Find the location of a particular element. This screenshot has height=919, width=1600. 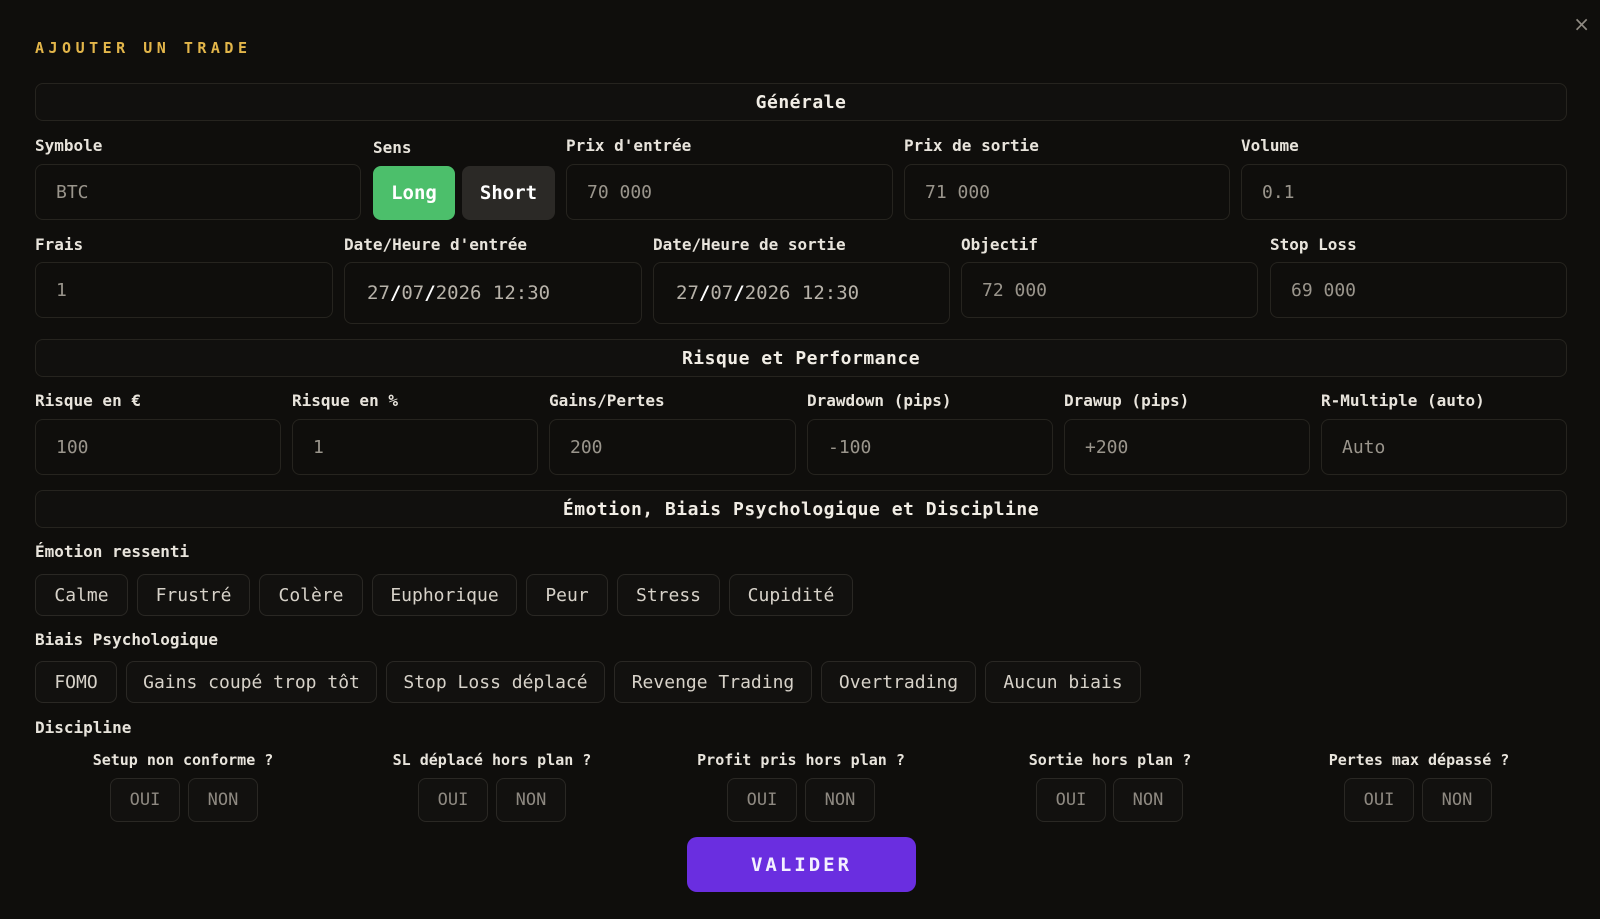

emotion-label: Émotion ressenti is located at coordinates (112, 551).